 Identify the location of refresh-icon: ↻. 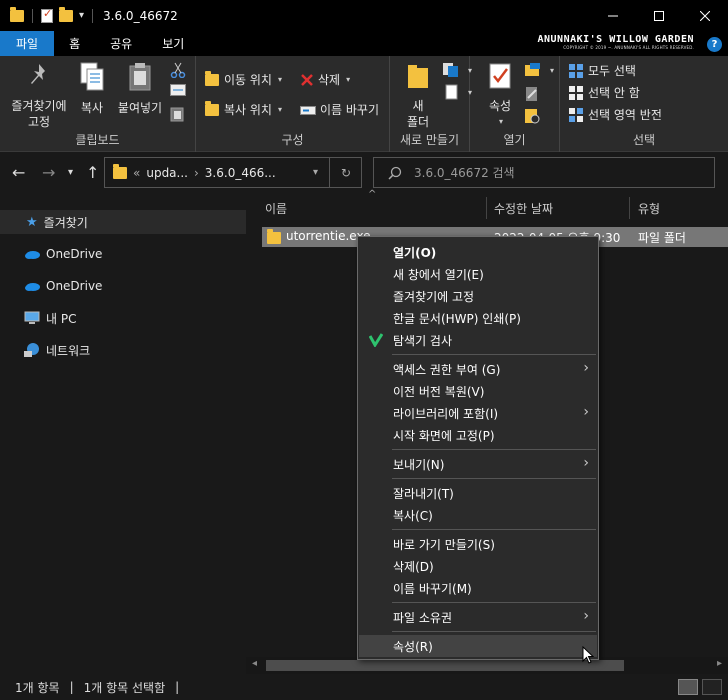
(346, 173).